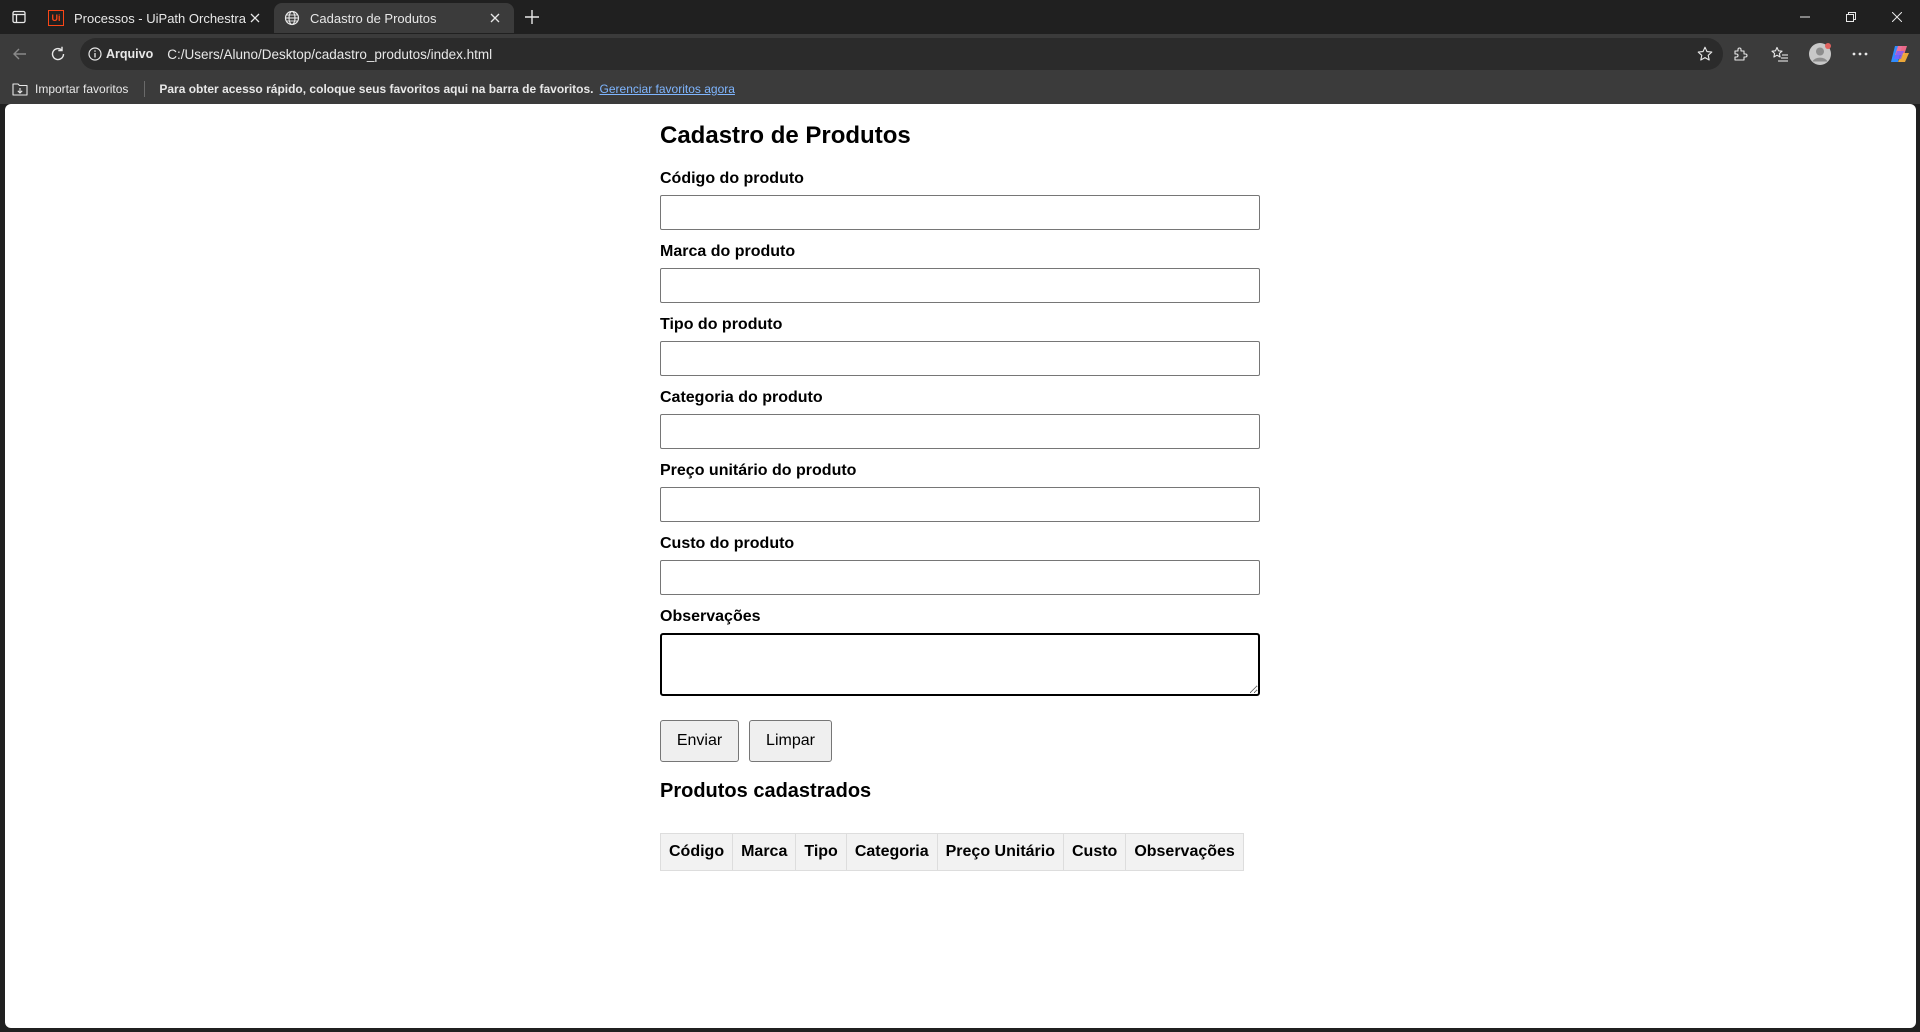 This screenshot has width=1920, height=1032. What do you see at coordinates (1184, 852) in the screenshot?
I see `column-header-notes: Observações` at bounding box center [1184, 852].